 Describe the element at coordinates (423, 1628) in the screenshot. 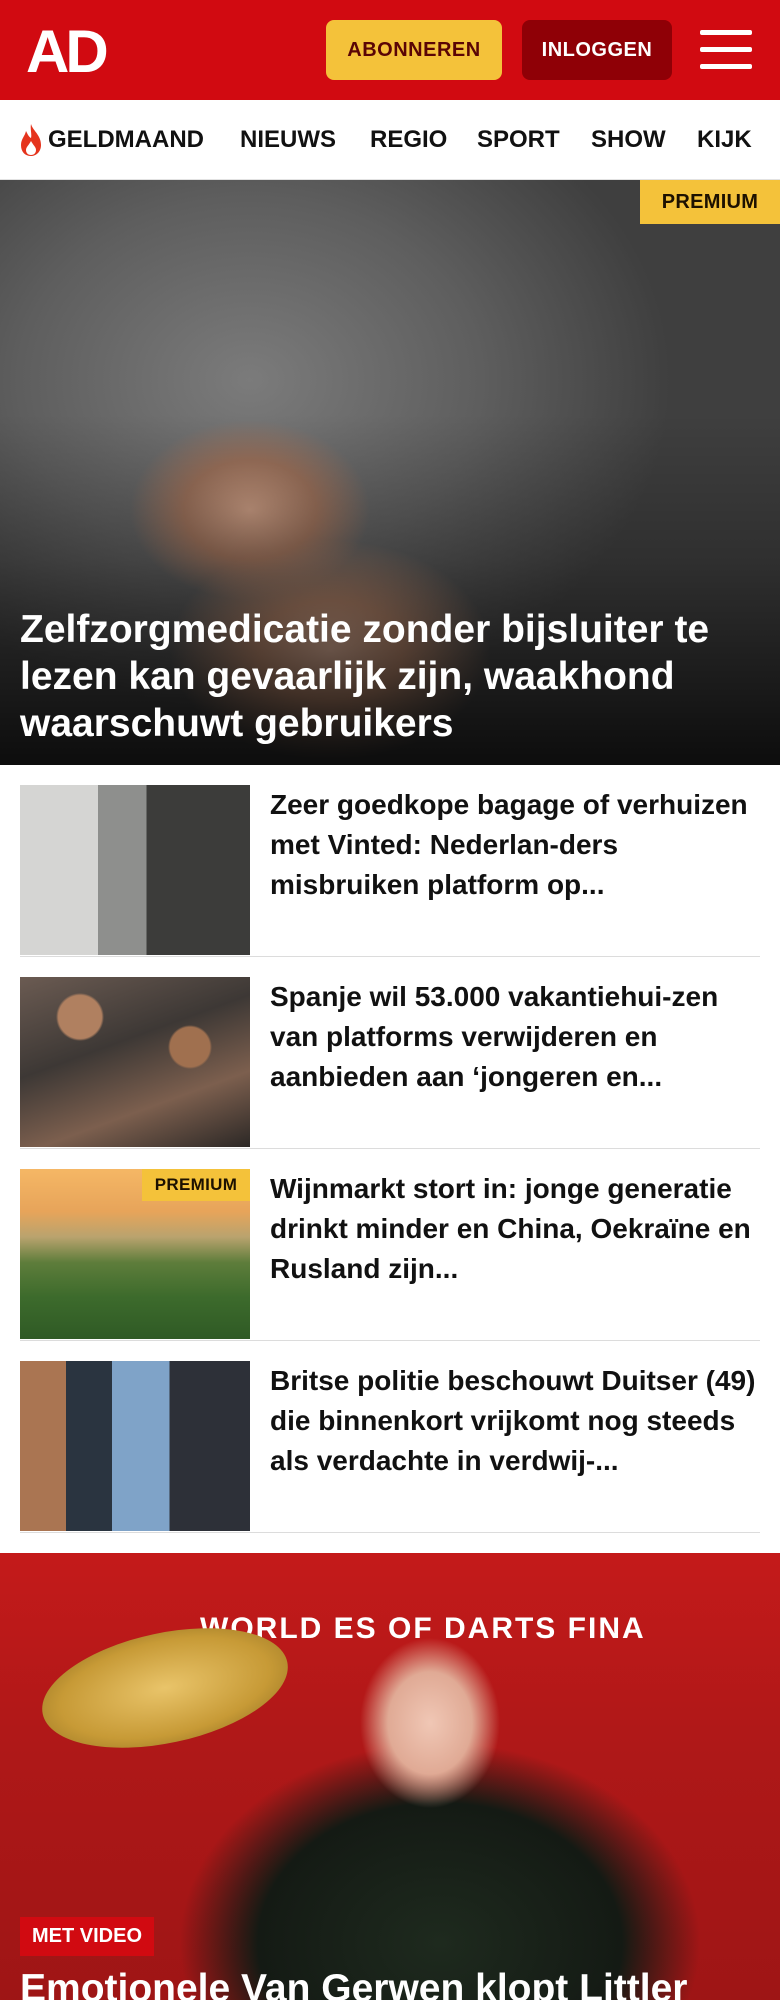

I see `event-banner: WORLD ES OF DARTS FINA` at that location.